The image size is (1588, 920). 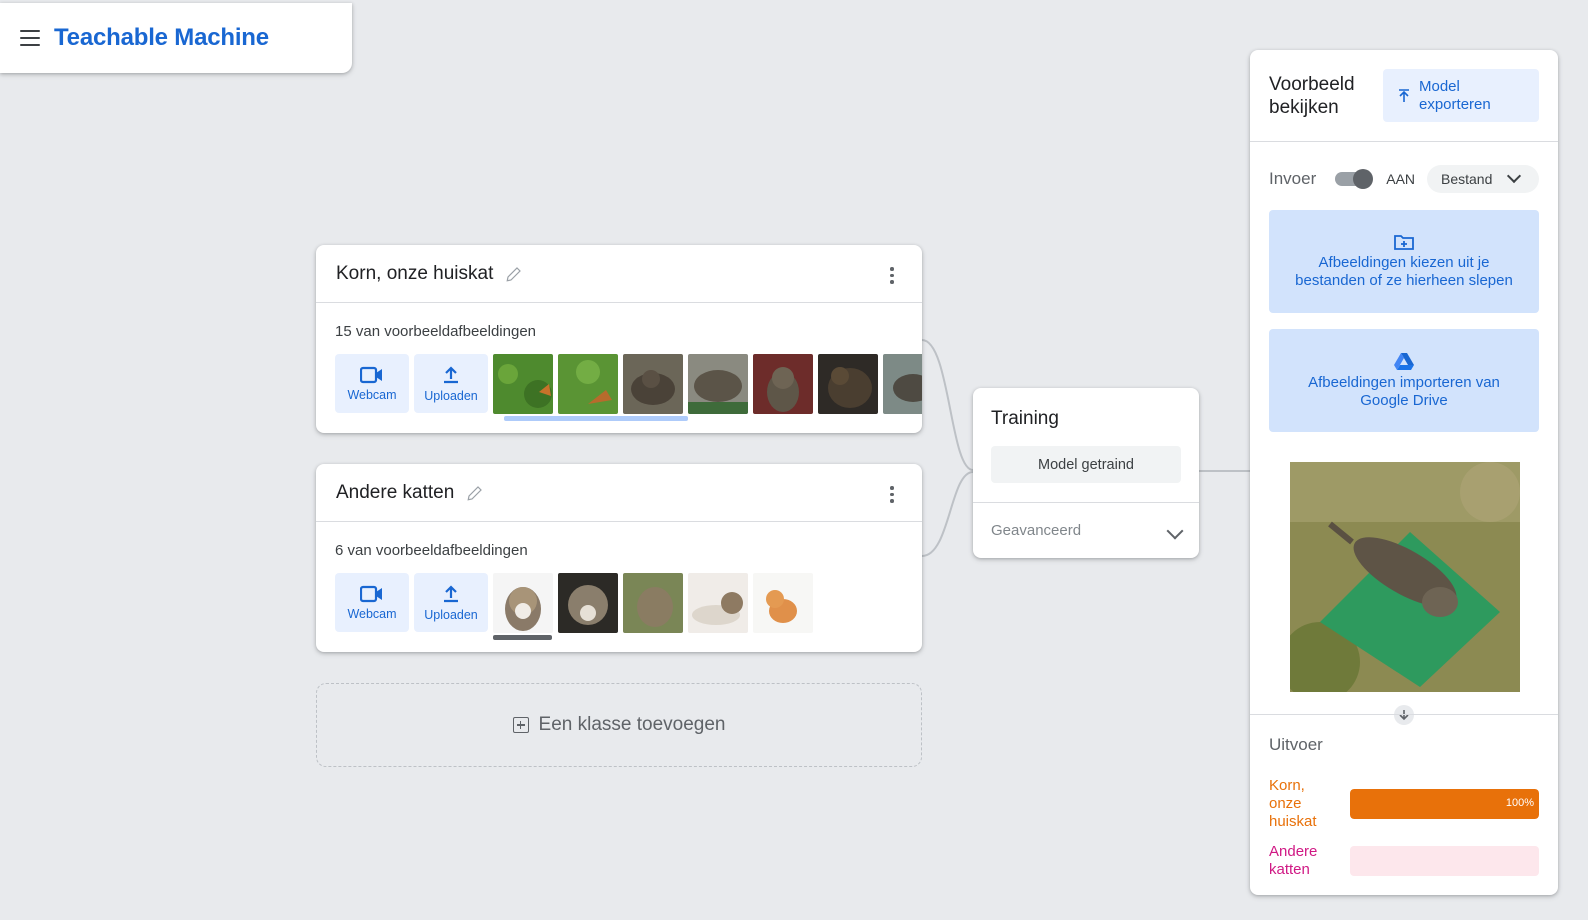 What do you see at coordinates (1293, 178) in the screenshot?
I see `input-label: Invoer` at bounding box center [1293, 178].